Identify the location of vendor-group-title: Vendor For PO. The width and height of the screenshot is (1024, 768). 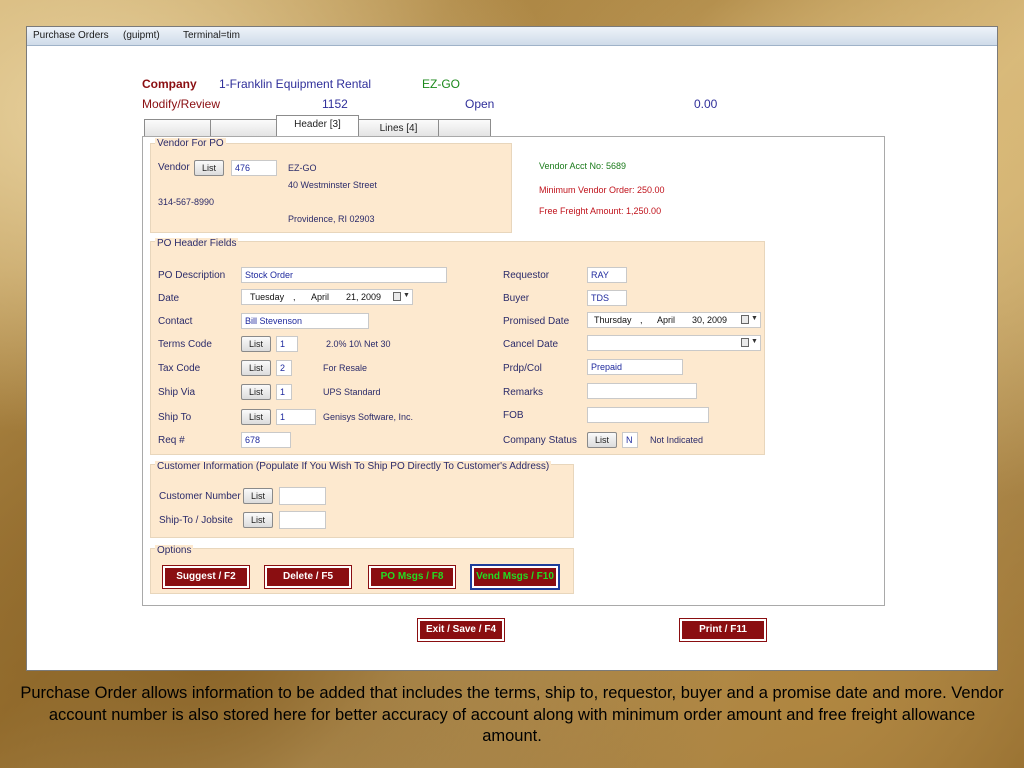
(190, 143).